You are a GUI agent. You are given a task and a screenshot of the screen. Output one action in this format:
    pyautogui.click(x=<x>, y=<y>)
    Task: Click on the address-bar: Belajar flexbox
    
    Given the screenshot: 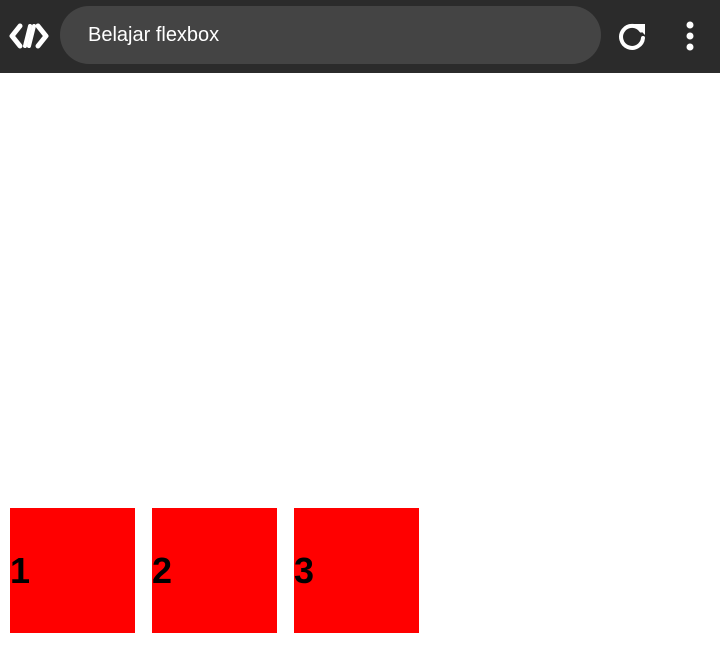 What is the action you would take?
    pyautogui.click(x=330, y=35)
    